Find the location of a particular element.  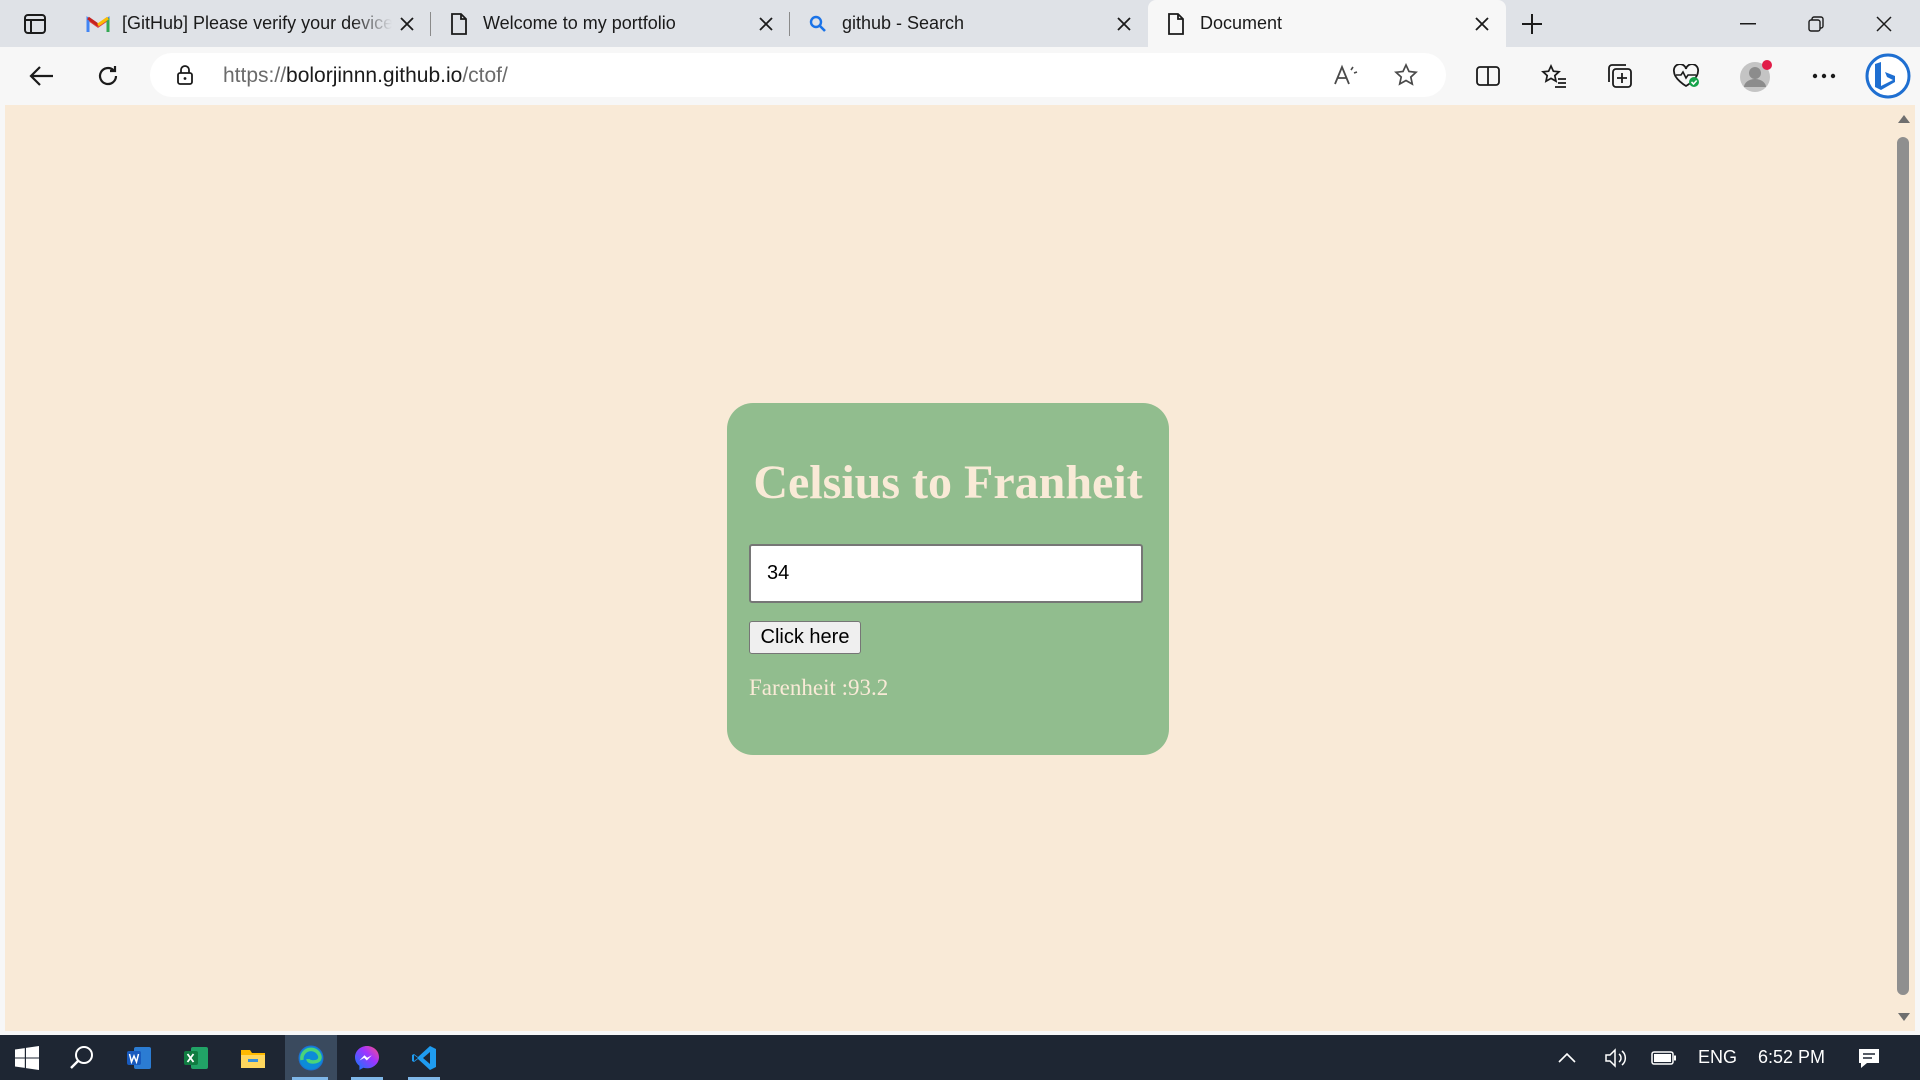

split-screen-button is located at coordinates (1488, 76).